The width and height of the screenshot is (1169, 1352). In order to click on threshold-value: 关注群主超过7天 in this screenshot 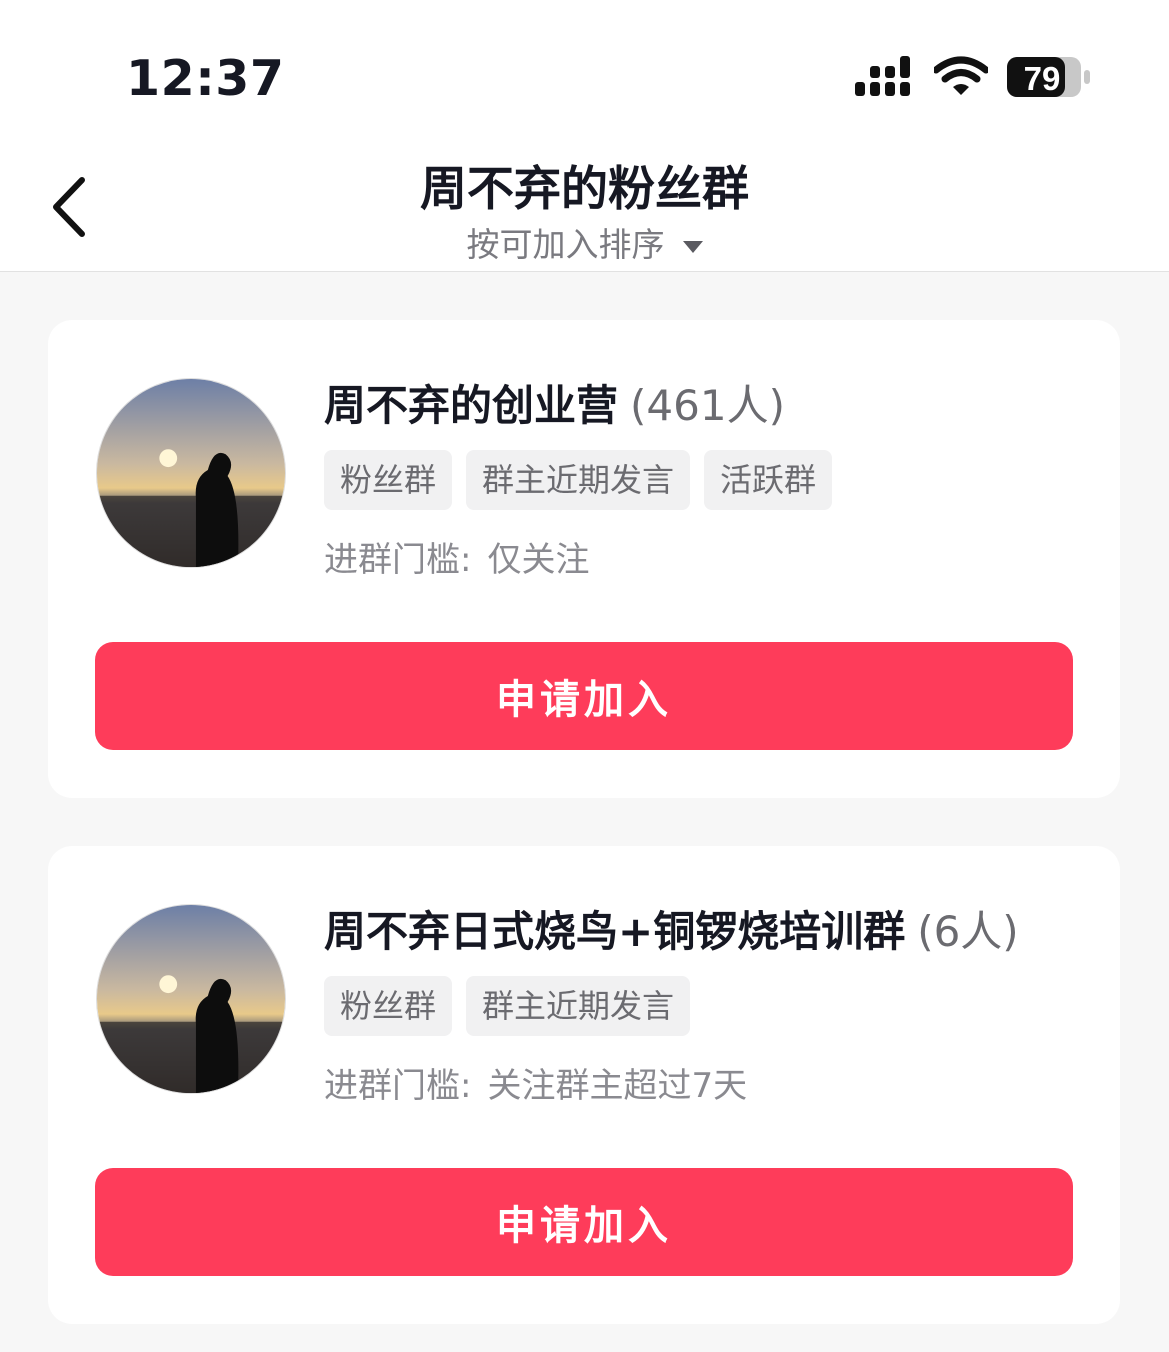, I will do `click(617, 1086)`.